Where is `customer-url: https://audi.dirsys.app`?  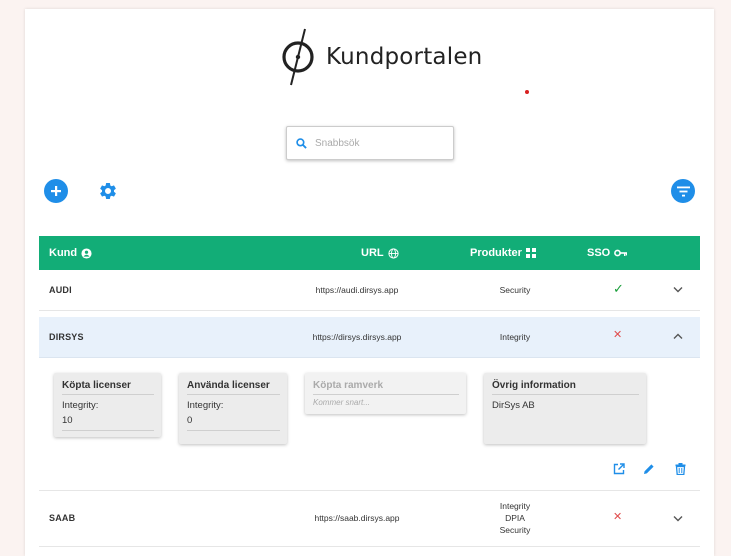
customer-url: https://audi.dirsys.app is located at coordinates (357, 290).